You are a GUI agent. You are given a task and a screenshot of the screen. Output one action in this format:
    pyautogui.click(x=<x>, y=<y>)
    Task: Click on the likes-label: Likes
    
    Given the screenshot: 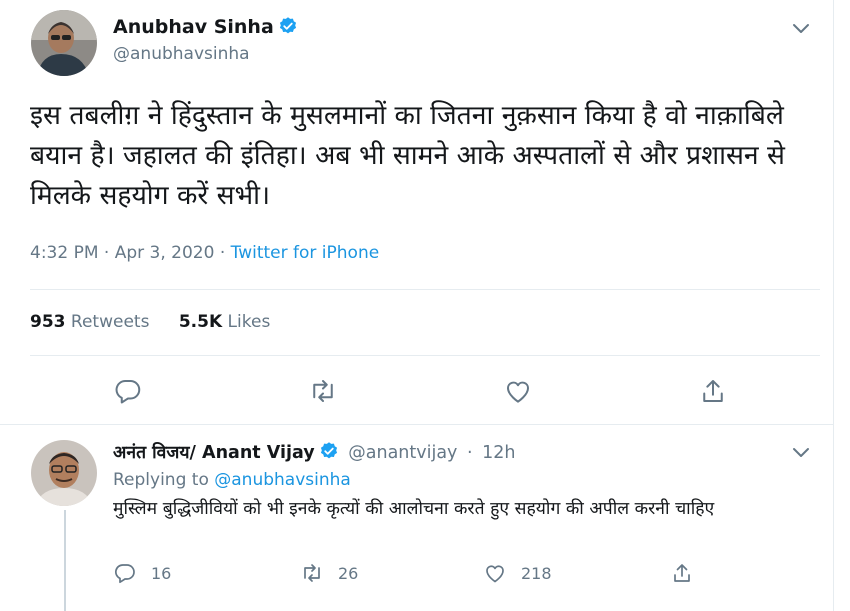 What is the action you would take?
    pyautogui.click(x=249, y=322)
    